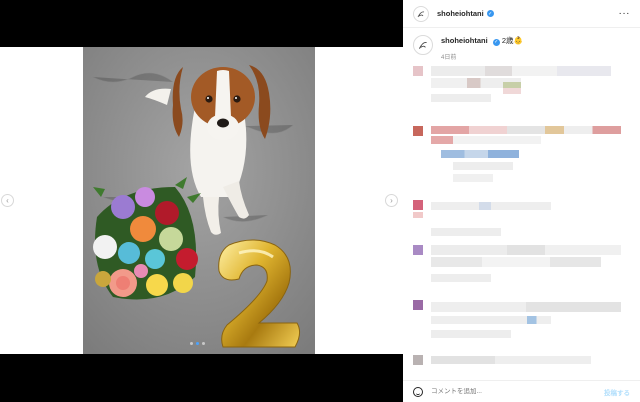  Describe the element at coordinates (418, 391) in the screenshot. I see `emoji-icon` at that location.